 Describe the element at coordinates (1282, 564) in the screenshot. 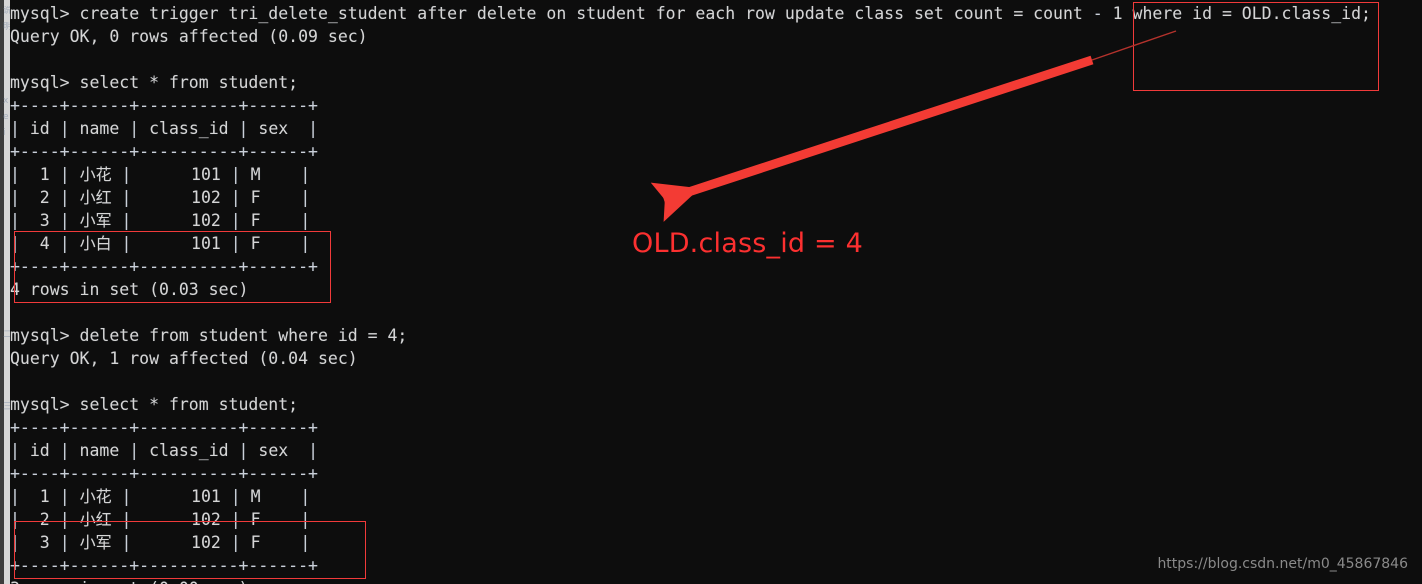

I see `watermark-url: https://blog.csdn.net/m0_45867846` at that location.